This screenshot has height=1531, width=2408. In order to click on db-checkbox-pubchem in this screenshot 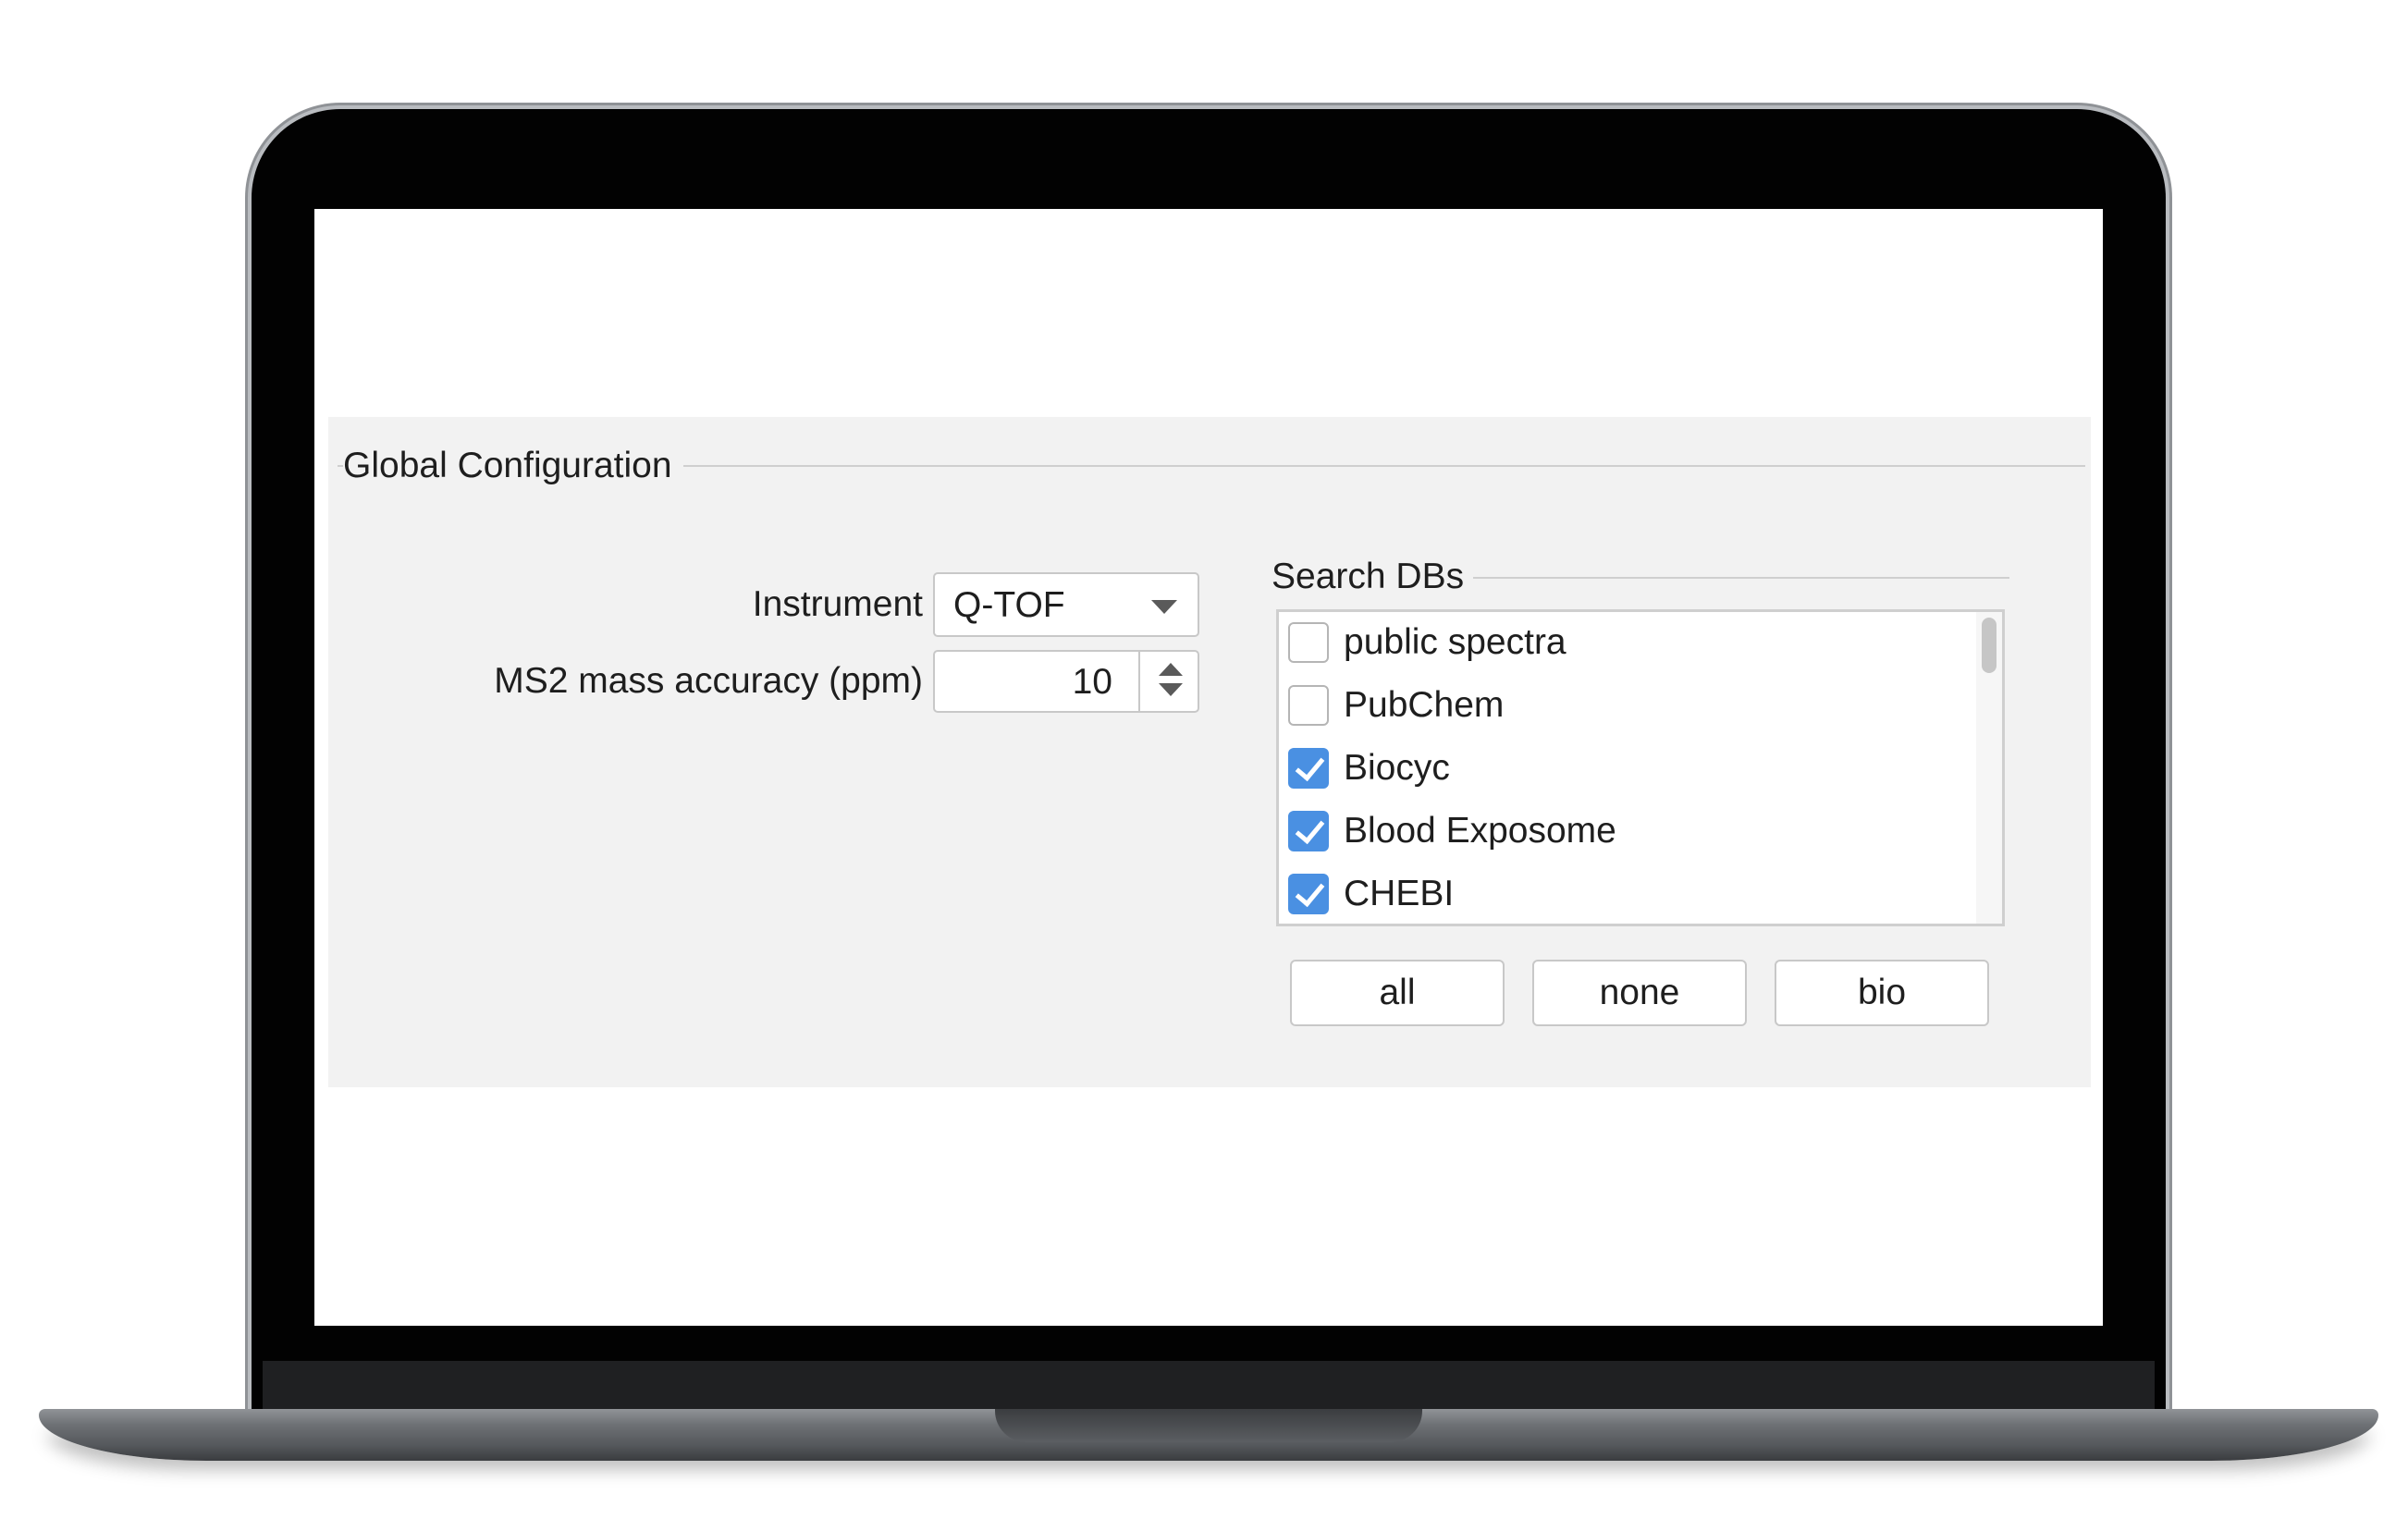, I will do `click(1308, 705)`.